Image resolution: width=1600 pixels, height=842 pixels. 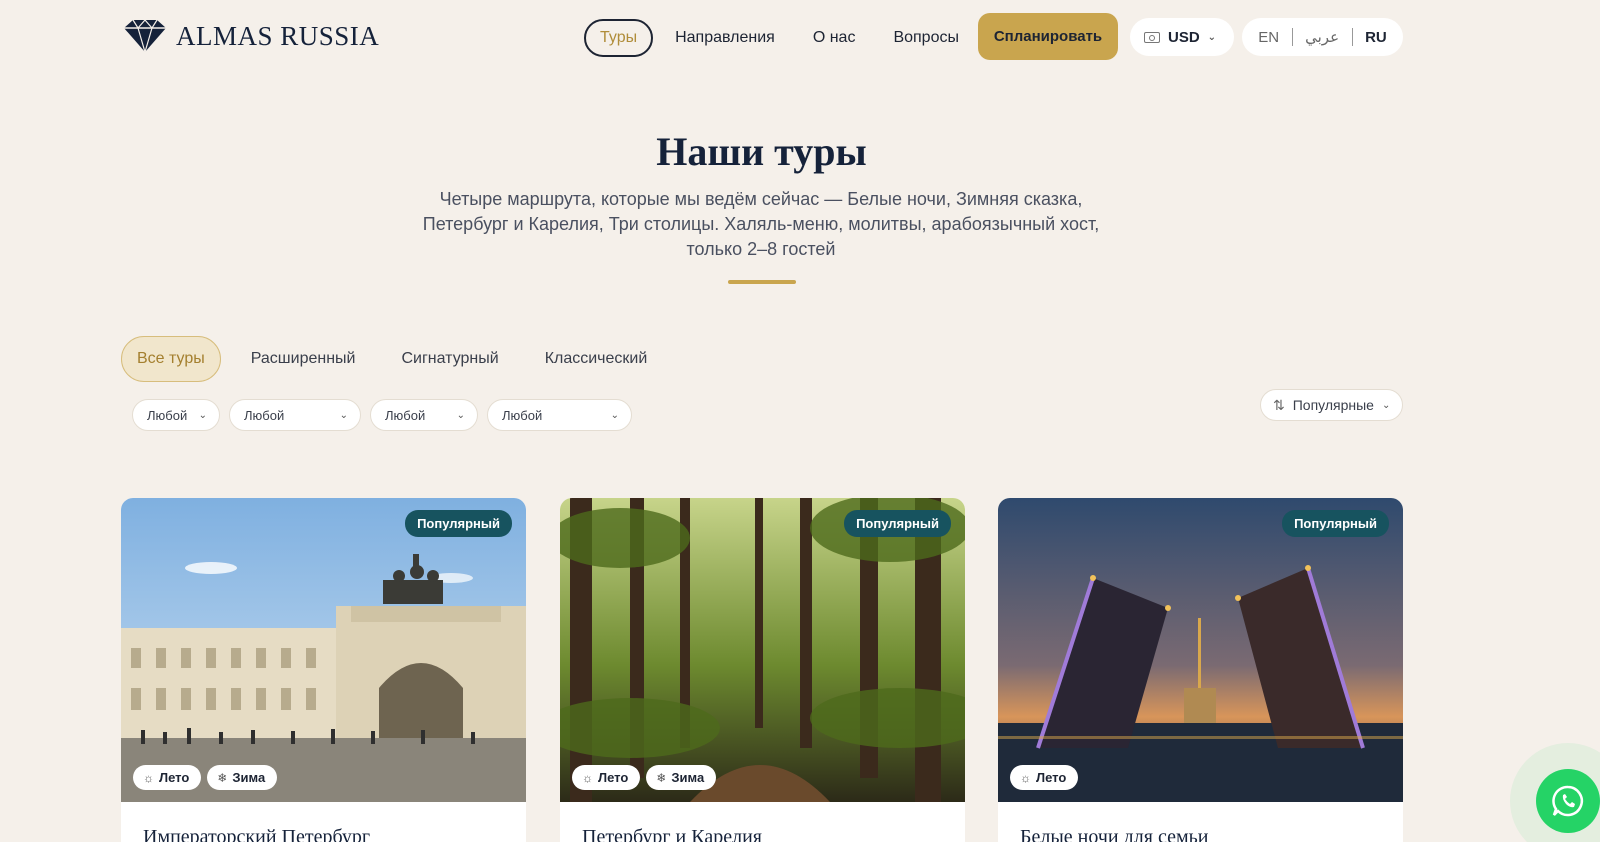 What do you see at coordinates (257, 834) in the screenshot?
I see `tour-title: Императорский Петербург` at bounding box center [257, 834].